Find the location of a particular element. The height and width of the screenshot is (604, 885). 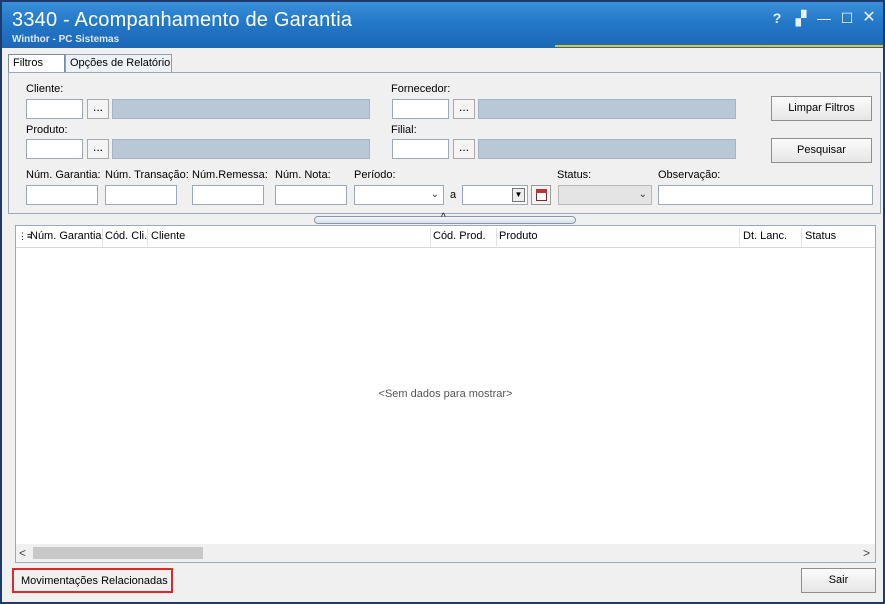

fornecedor-code-input is located at coordinates (420, 109).